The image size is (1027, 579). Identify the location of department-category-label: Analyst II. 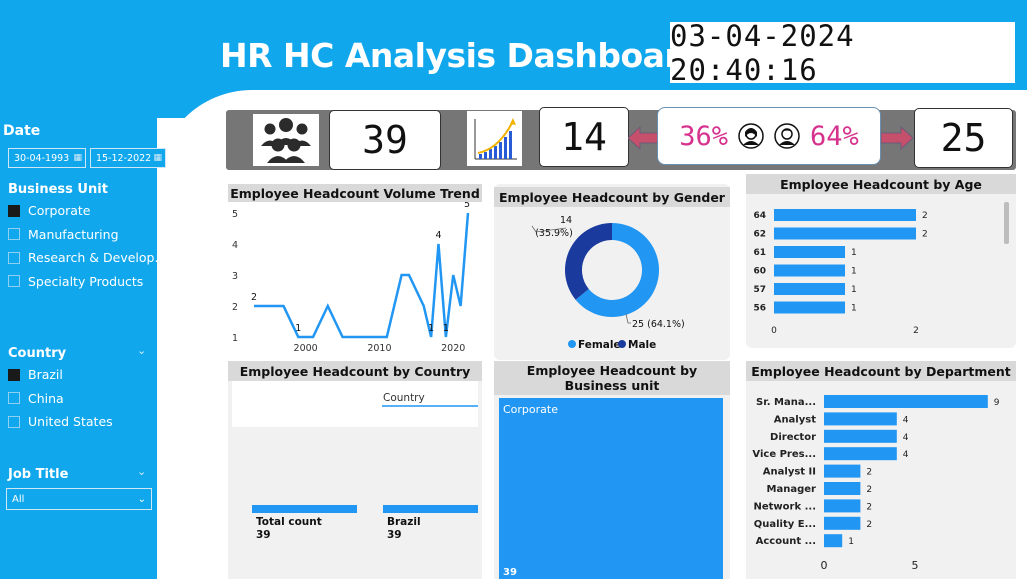
(789, 472).